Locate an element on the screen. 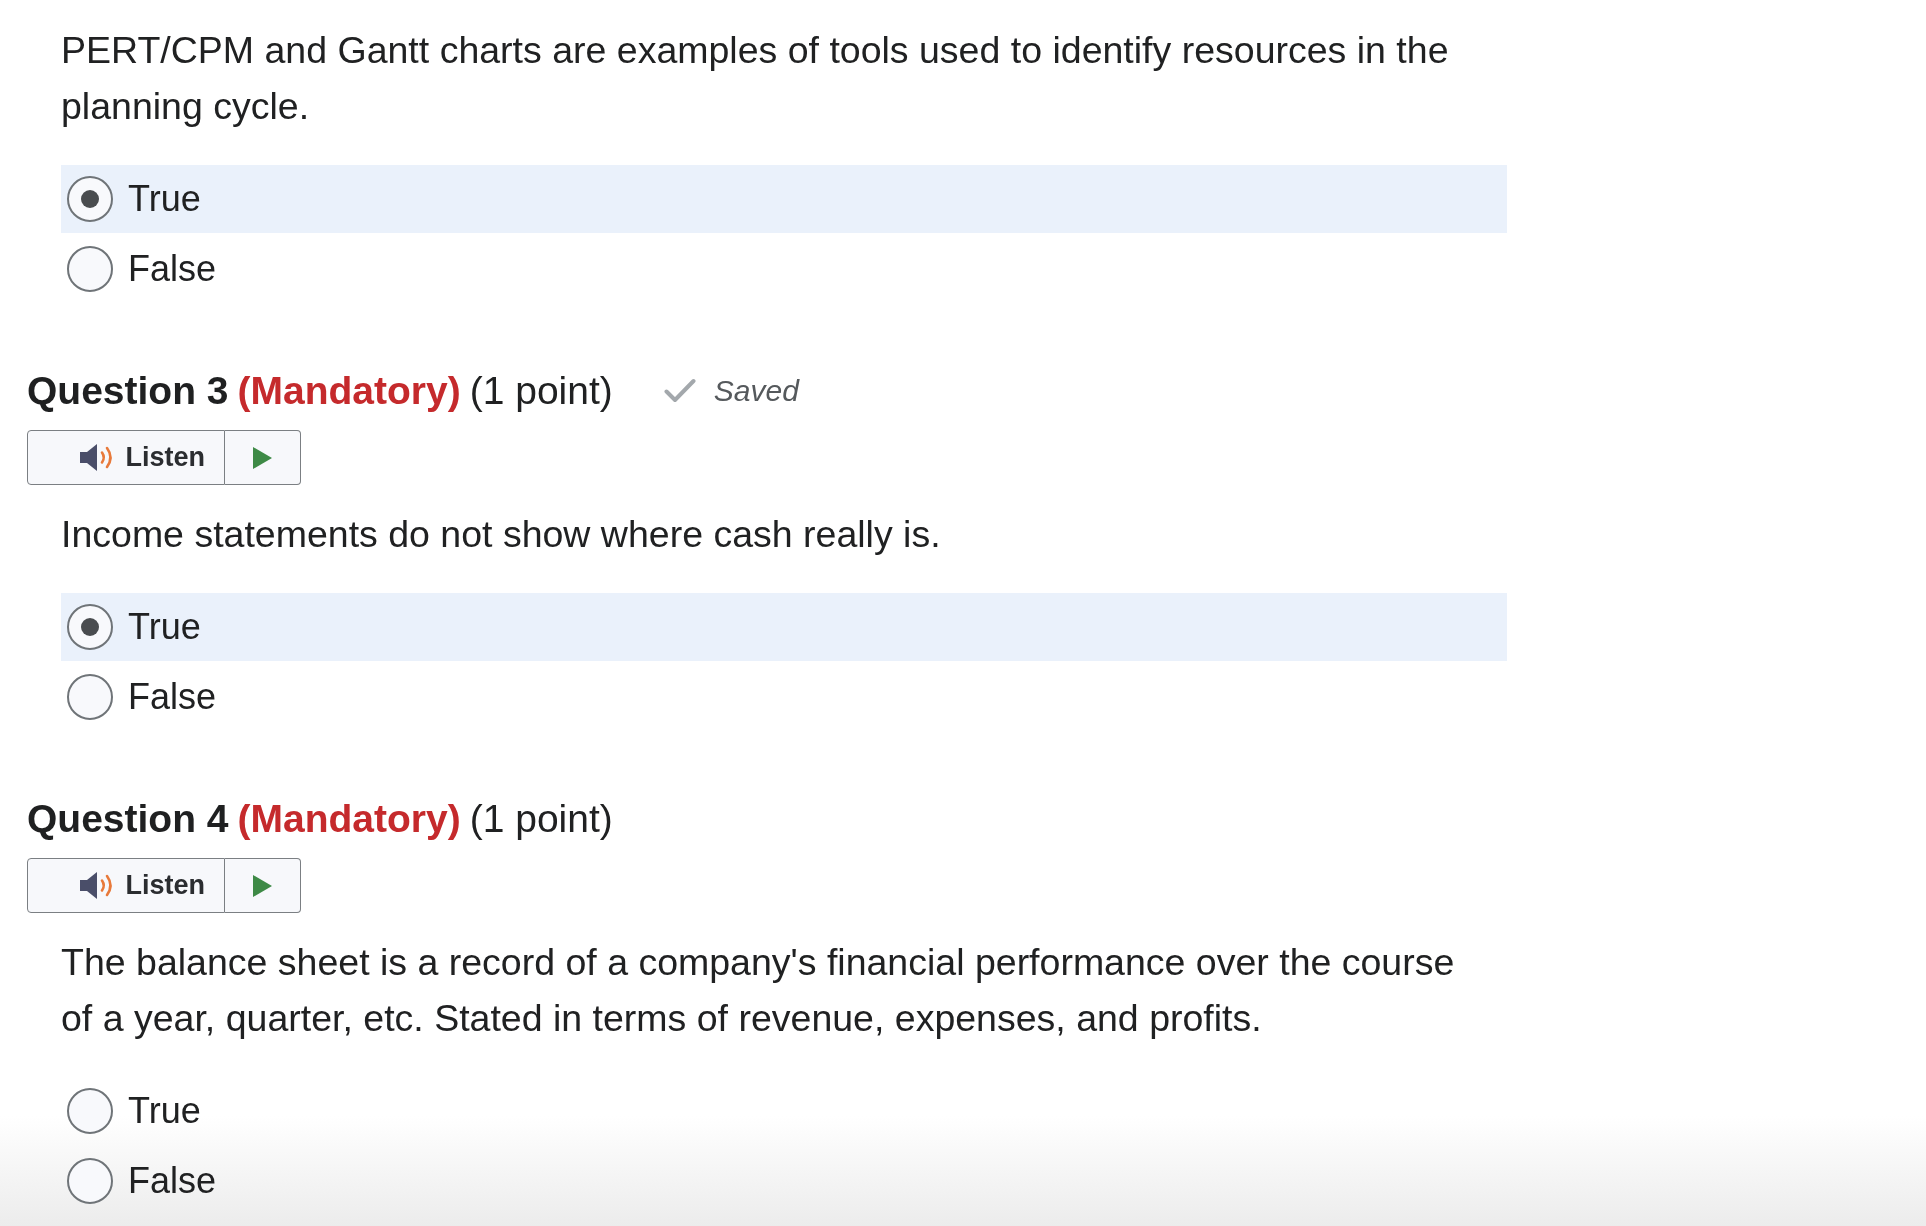  question-title: Question 4 is located at coordinates (128, 819).